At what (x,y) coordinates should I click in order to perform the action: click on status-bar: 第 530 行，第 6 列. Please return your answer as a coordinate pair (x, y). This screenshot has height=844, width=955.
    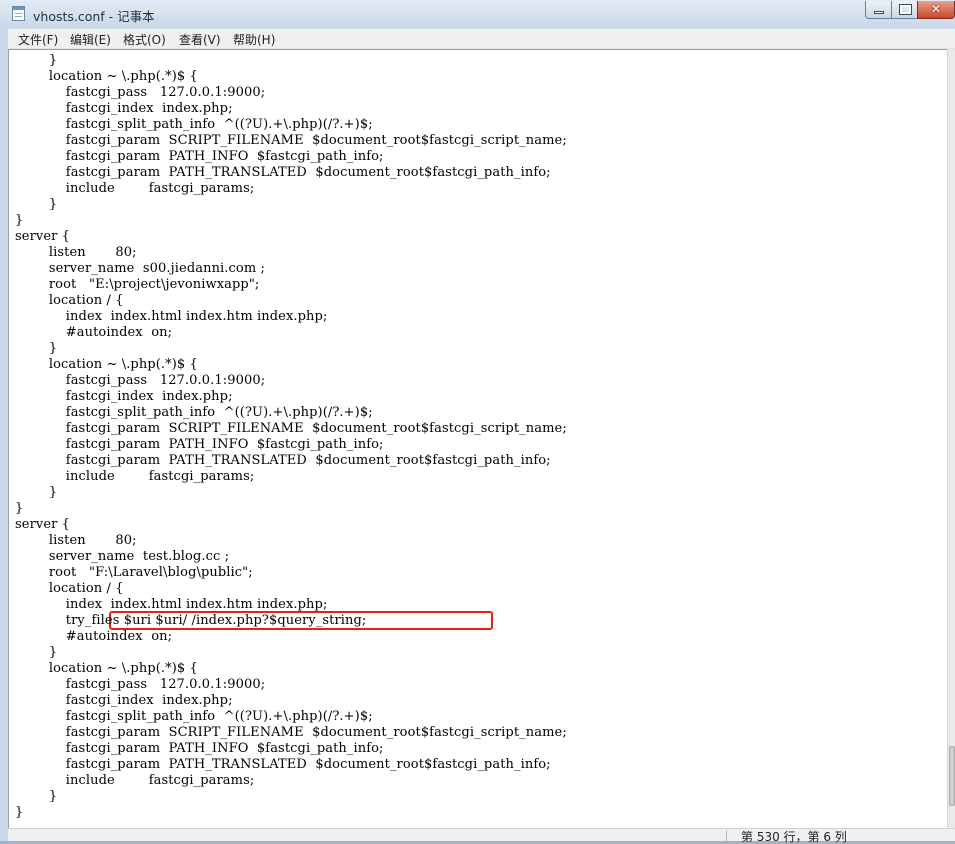
    Looking at the image, I should click on (481, 836).